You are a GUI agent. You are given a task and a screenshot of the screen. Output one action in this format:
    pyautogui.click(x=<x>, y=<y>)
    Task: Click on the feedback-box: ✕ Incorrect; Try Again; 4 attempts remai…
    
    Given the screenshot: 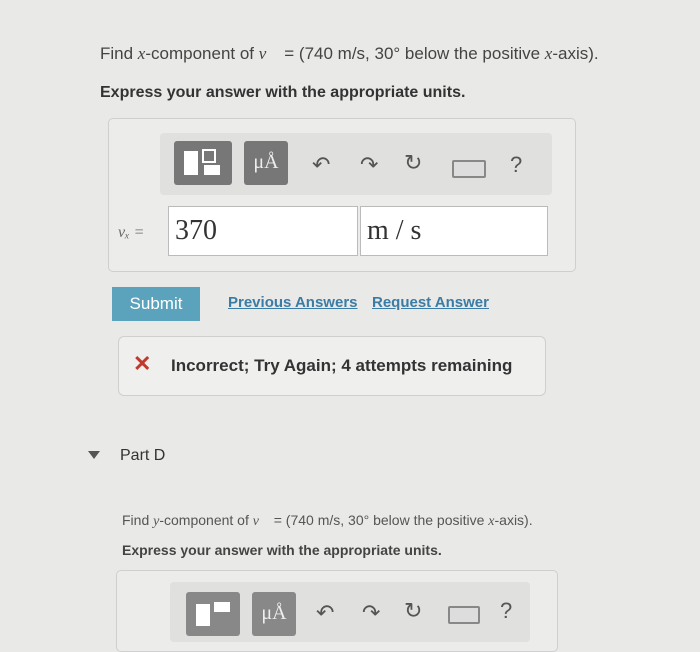 What is the action you would take?
    pyautogui.click(x=332, y=366)
    